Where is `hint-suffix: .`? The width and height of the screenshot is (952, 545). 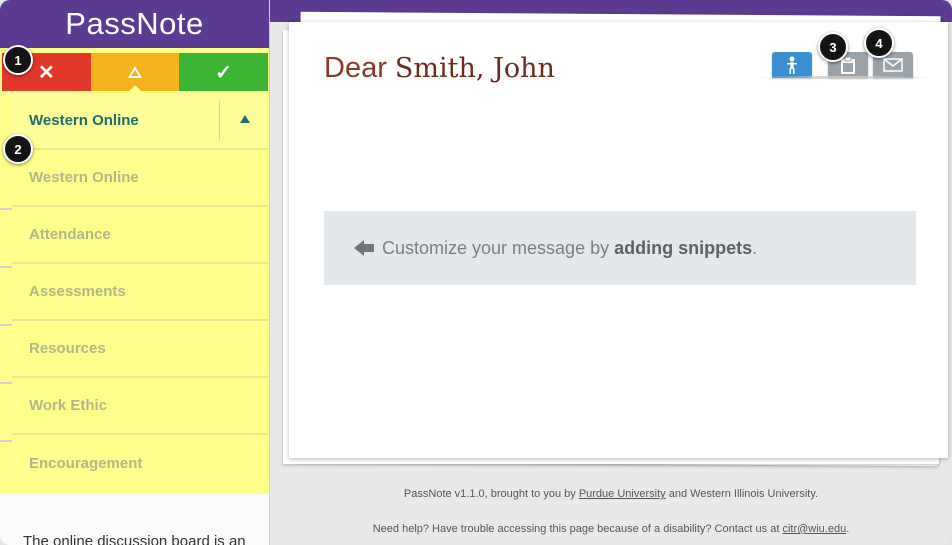 hint-suffix: . is located at coordinates (755, 247).